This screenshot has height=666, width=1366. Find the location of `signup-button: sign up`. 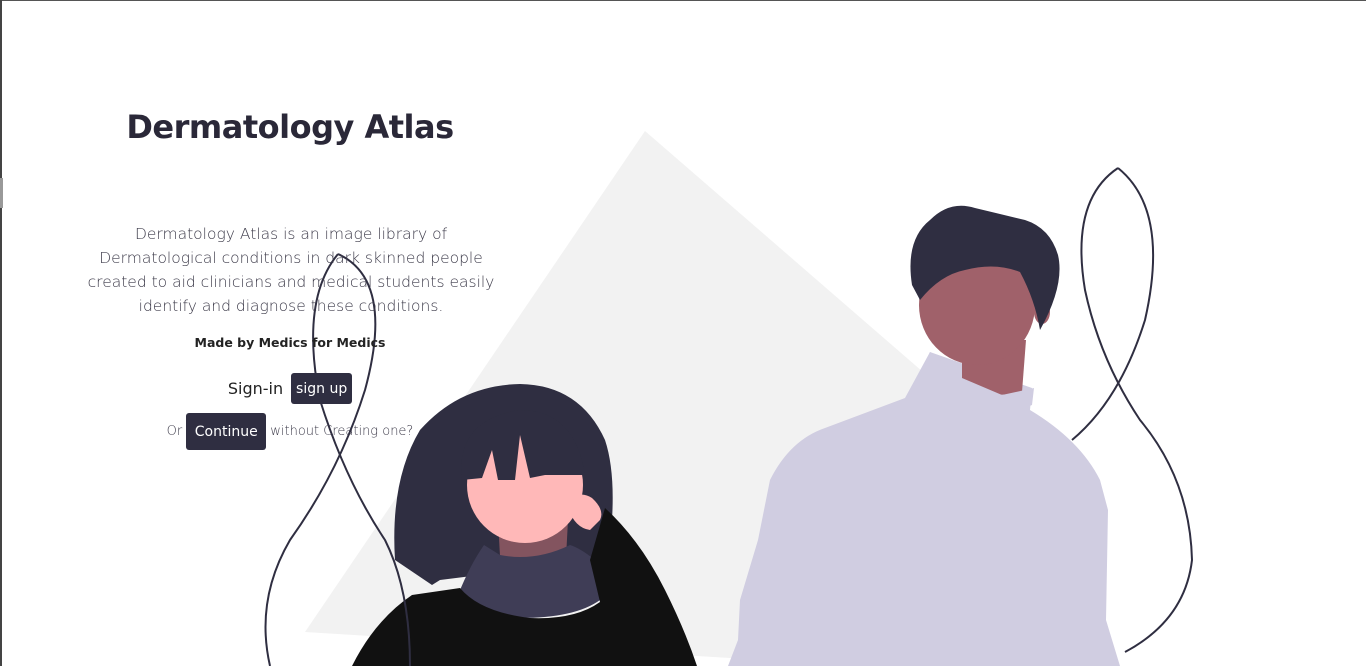

signup-button: sign up is located at coordinates (322, 388).